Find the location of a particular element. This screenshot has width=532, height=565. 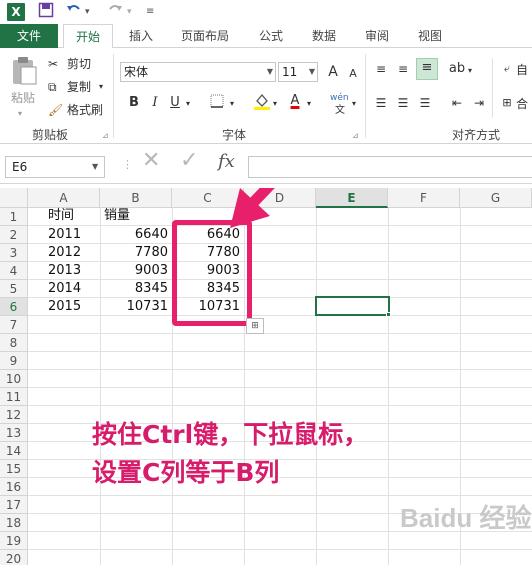

select-all-corner is located at coordinates (14, 198).